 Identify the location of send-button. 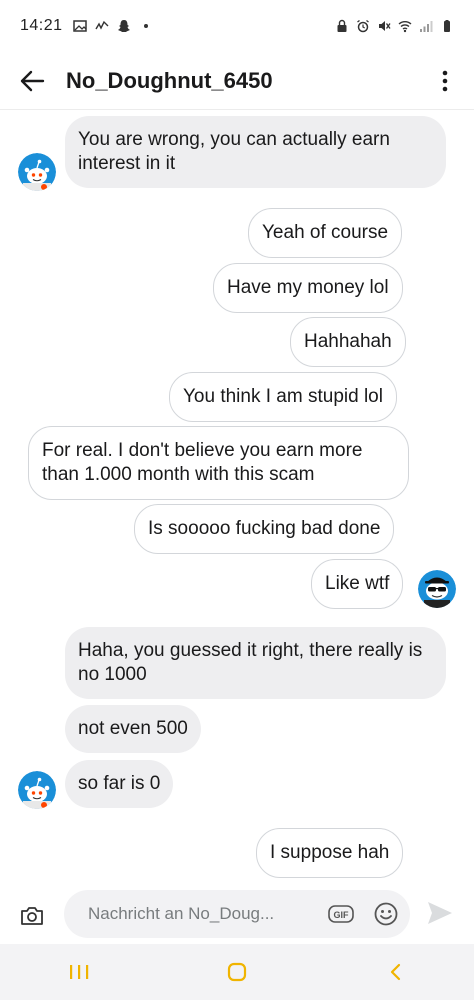
(440, 914).